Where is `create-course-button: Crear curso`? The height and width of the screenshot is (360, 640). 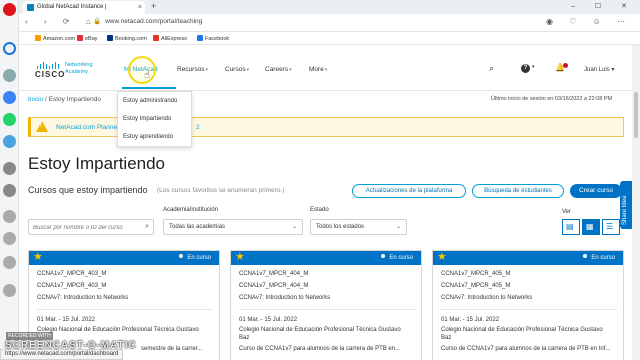 create-course-button: Crear curso is located at coordinates (596, 191).